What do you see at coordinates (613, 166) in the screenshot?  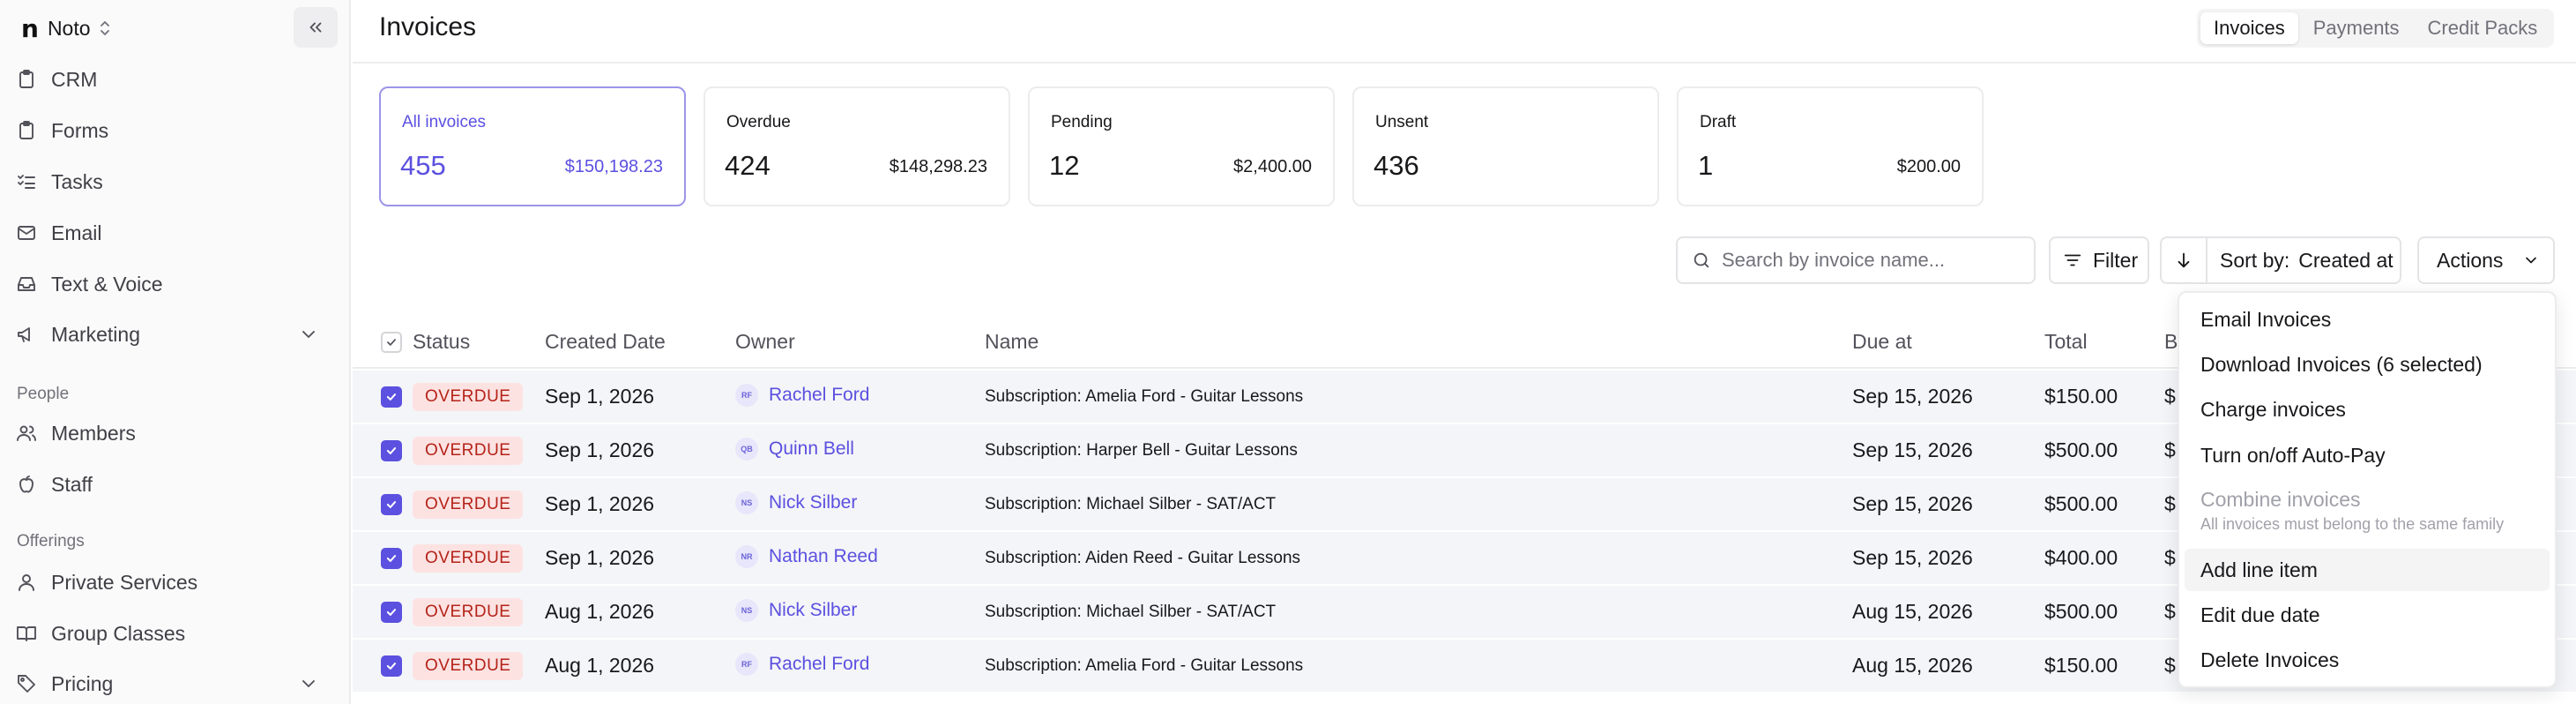 I see `card-amount: $150,198.23` at bounding box center [613, 166].